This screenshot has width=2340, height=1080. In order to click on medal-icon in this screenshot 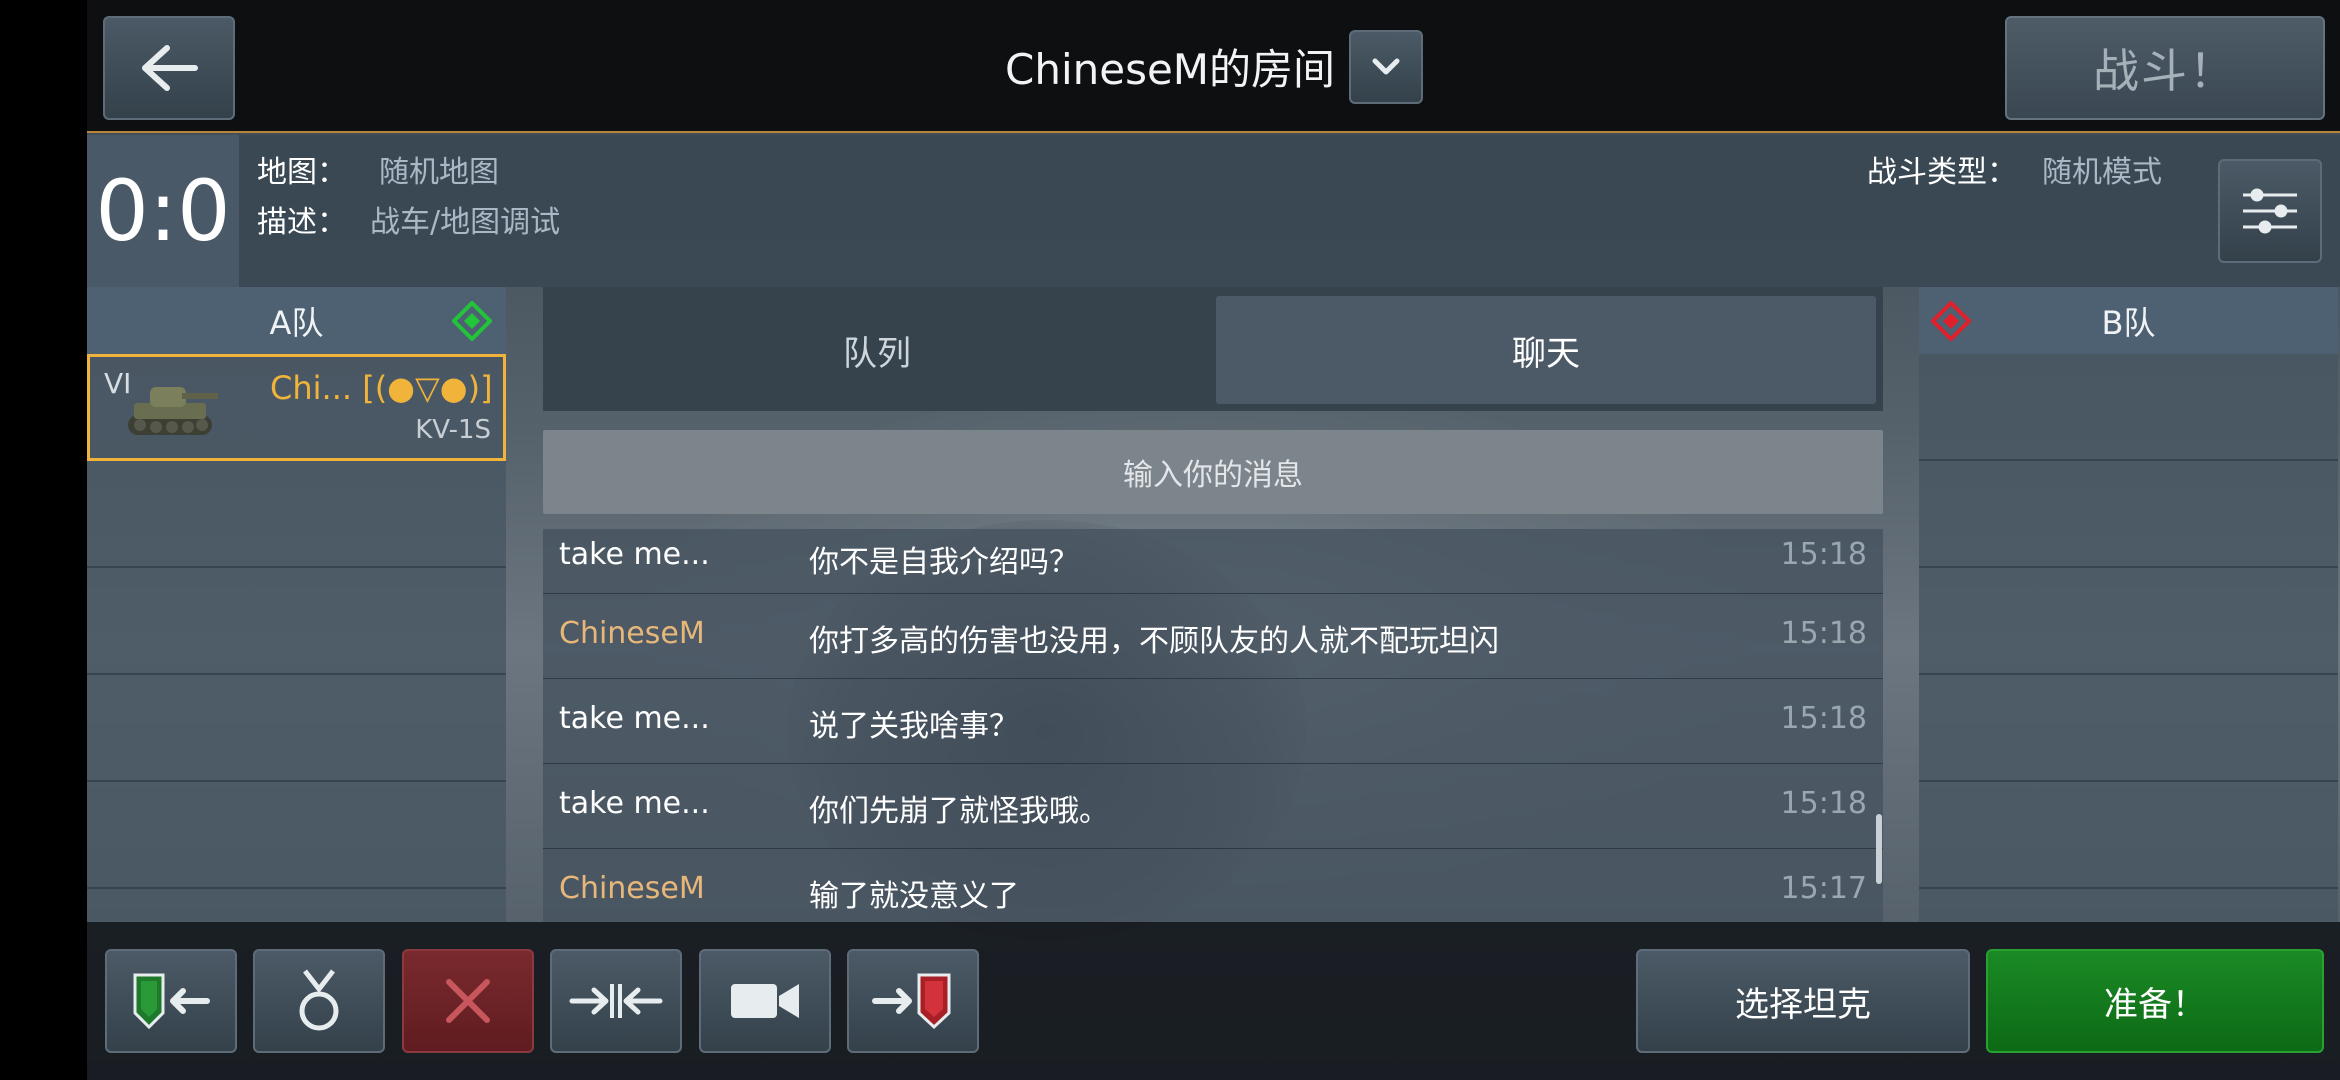, I will do `click(319, 1000)`.